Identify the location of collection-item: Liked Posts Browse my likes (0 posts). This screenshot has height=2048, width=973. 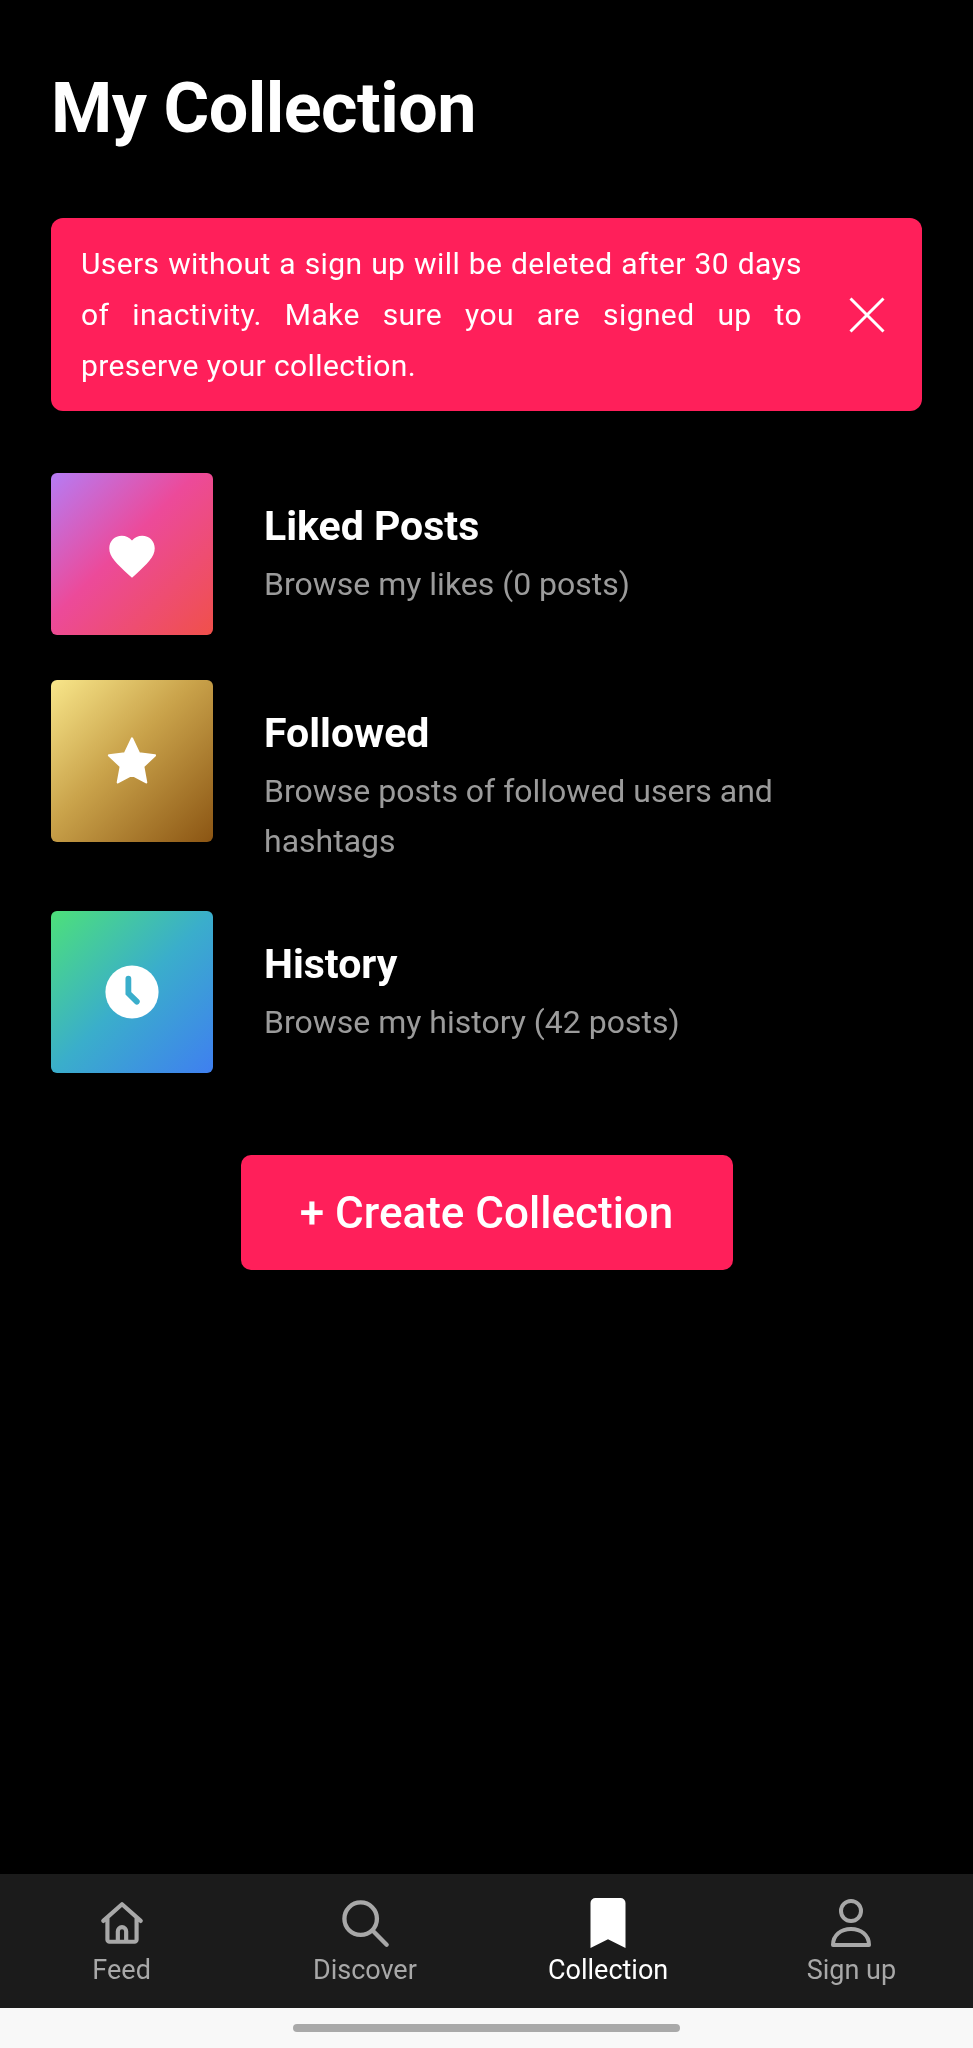
(486, 554).